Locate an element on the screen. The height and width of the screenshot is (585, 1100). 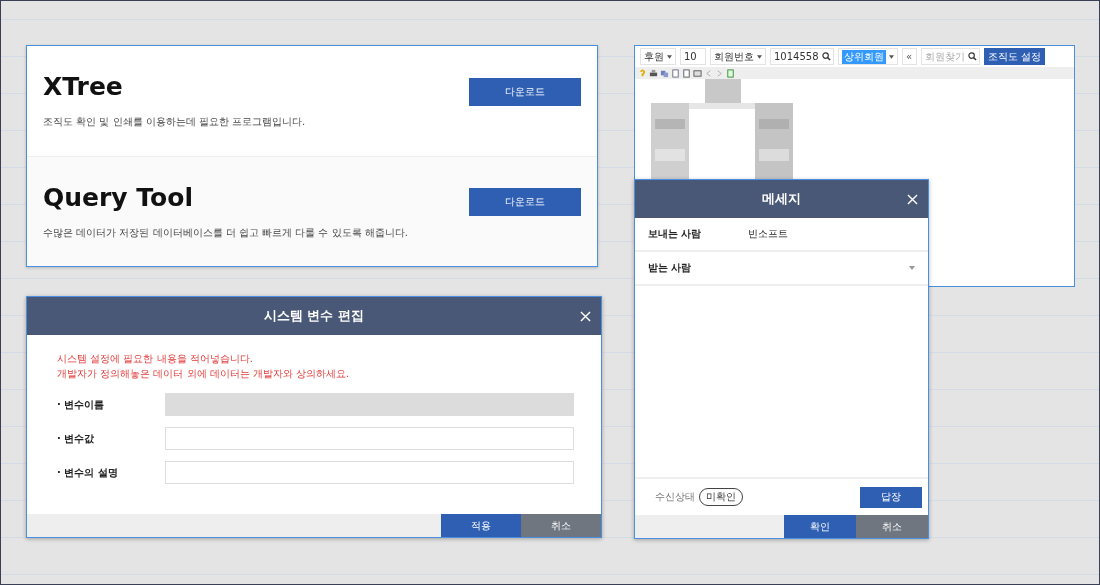
dialog-title: 시스템 변수 편집 is located at coordinates (314, 316).